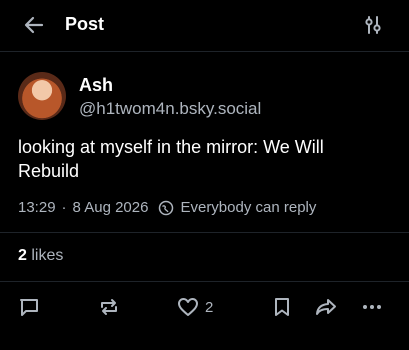  What do you see at coordinates (170, 109) in the screenshot?
I see `author-handle: @h1twom4n.bsky.social` at bounding box center [170, 109].